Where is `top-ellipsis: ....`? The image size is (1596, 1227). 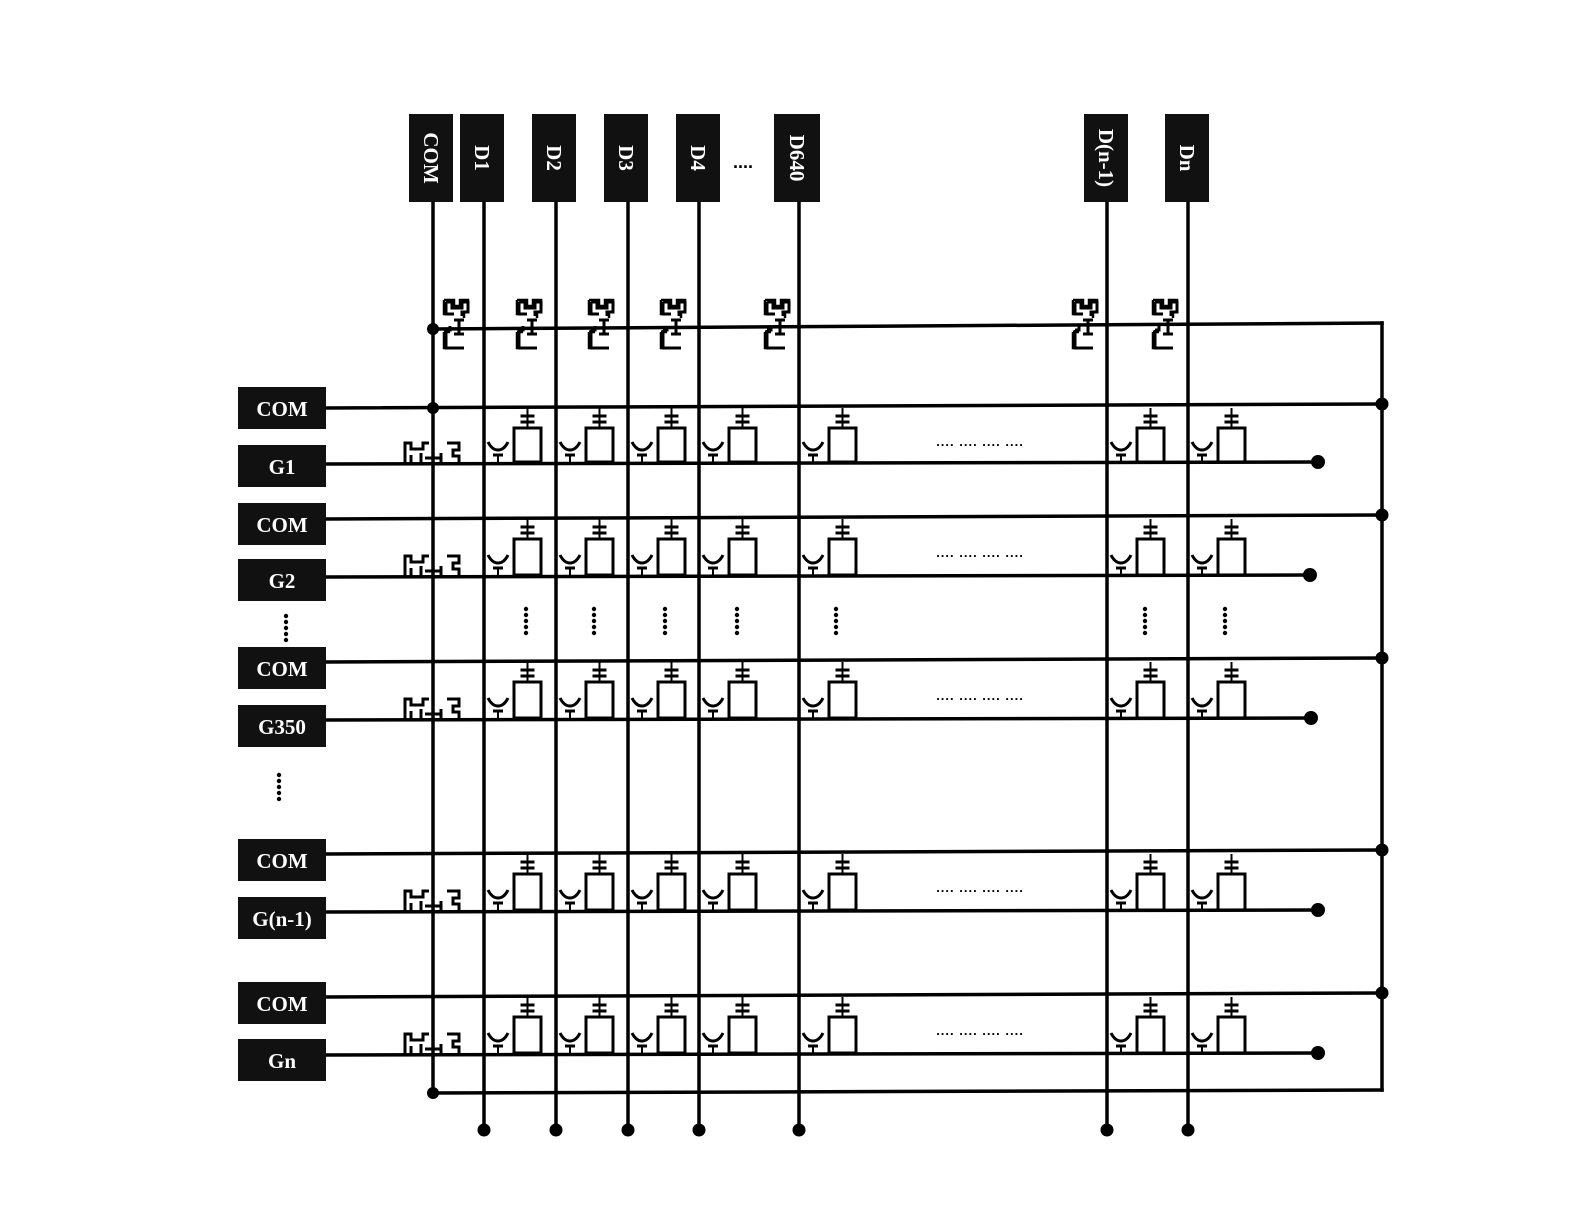
top-ellipsis: .... is located at coordinates (743, 162).